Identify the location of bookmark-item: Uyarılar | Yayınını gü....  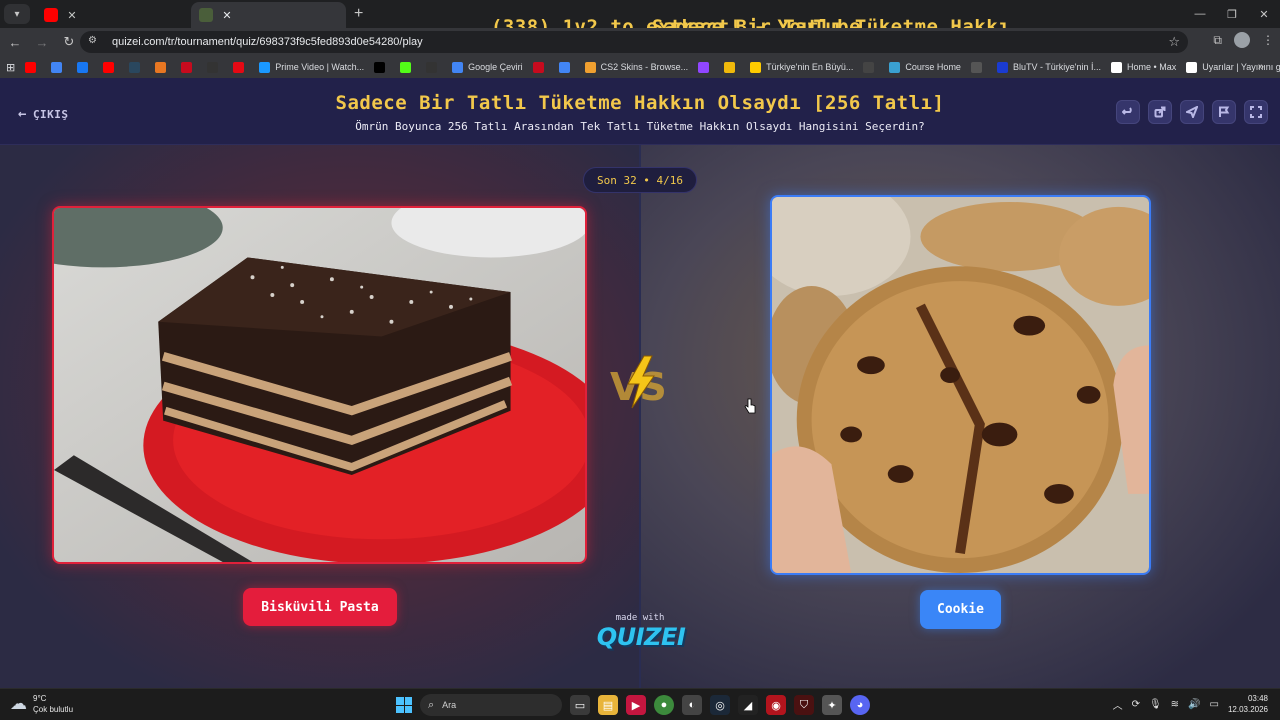
(1233, 67).